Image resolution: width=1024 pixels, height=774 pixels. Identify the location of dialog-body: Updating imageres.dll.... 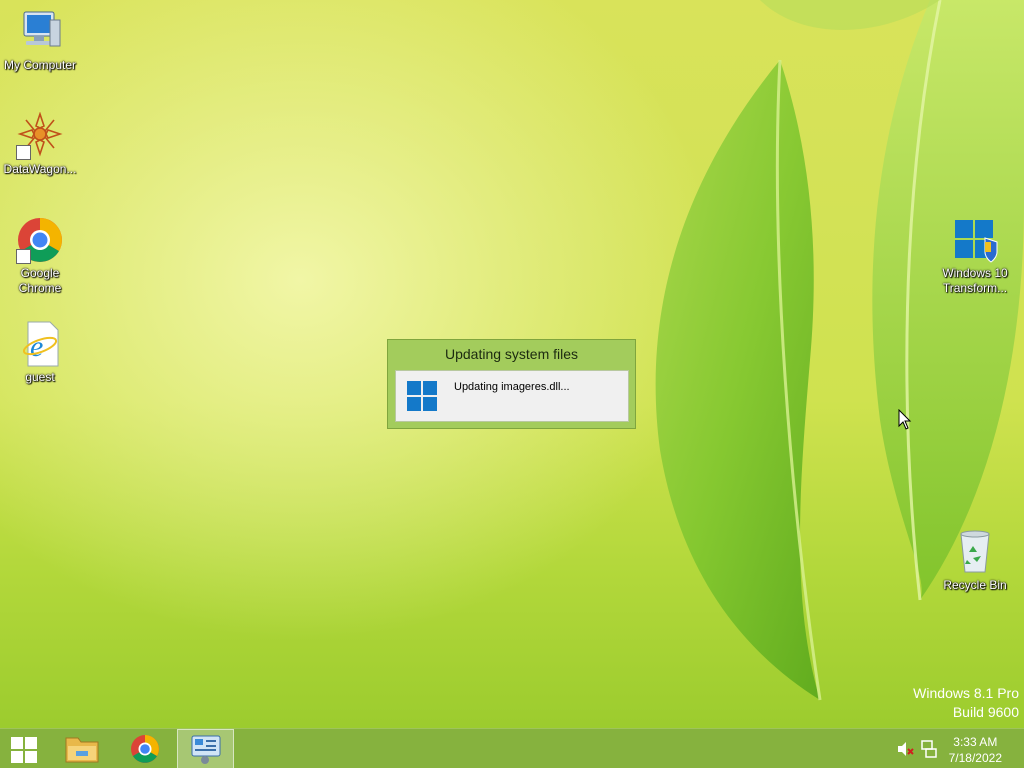
(512, 396).